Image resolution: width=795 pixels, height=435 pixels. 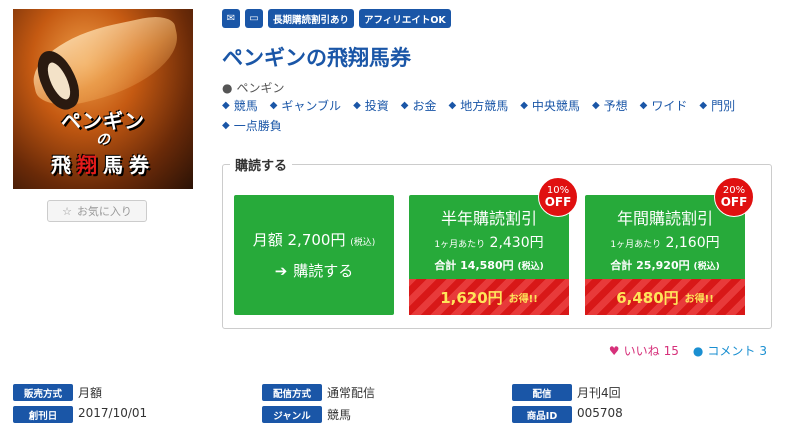 What do you see at coordinates (254, 18) in the screenshot?
I see `monitor-icon: ▭` at bounding box center [254, 18].